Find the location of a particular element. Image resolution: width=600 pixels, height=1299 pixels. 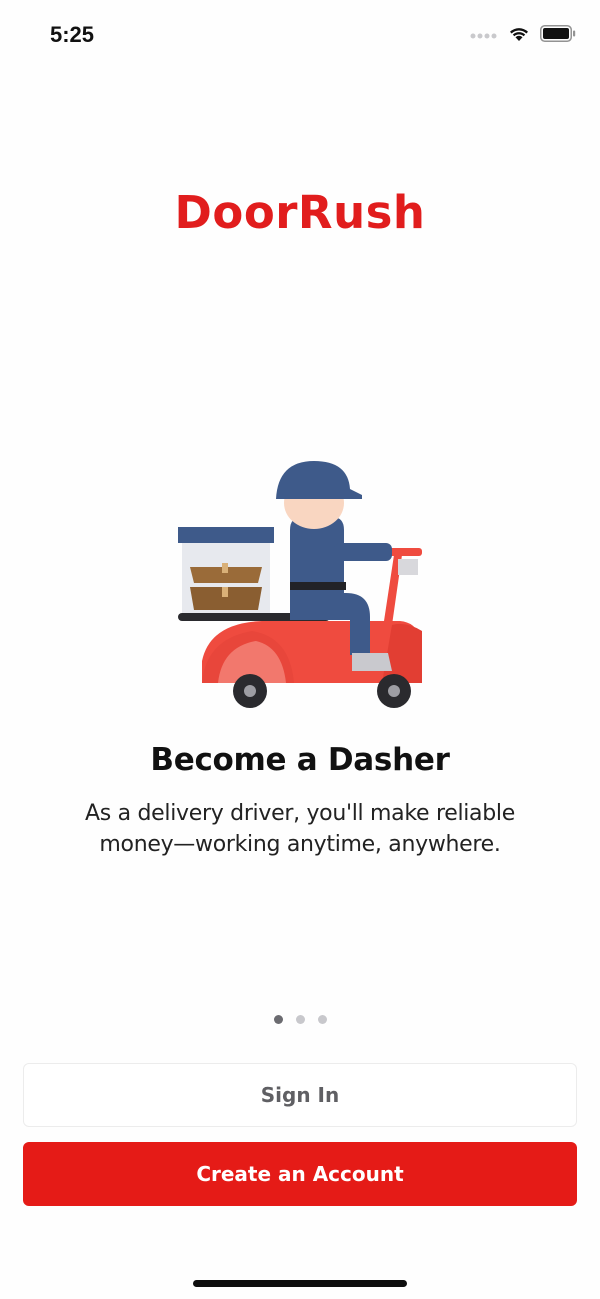

page-indicator is located at coordinates (300, 1019).